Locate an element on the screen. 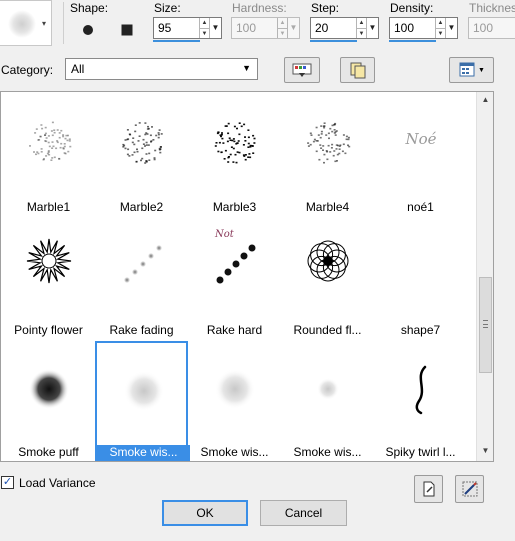 This screenshot has height=541, width=515. pen-brush-icon is located at coordinates (469, 489).